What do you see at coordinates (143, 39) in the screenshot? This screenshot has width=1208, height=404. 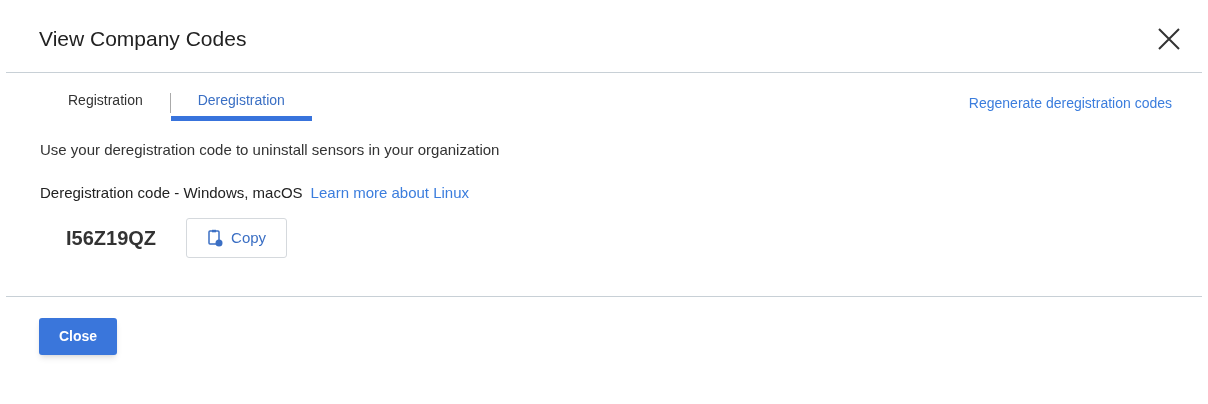 I see `dialog-title: View Company Codes` at bounding box center [143, 39].